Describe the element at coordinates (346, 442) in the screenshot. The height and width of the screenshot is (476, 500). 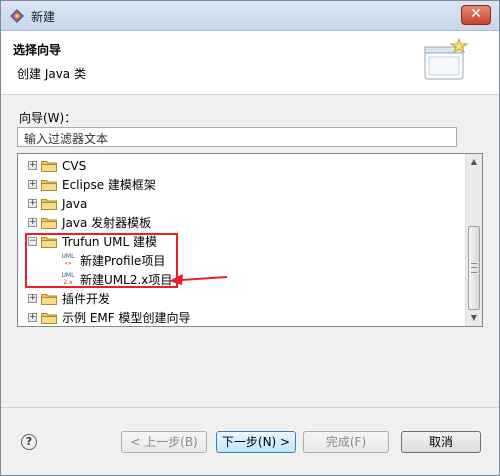
I see `finish-button: 完成(F)` at that location.